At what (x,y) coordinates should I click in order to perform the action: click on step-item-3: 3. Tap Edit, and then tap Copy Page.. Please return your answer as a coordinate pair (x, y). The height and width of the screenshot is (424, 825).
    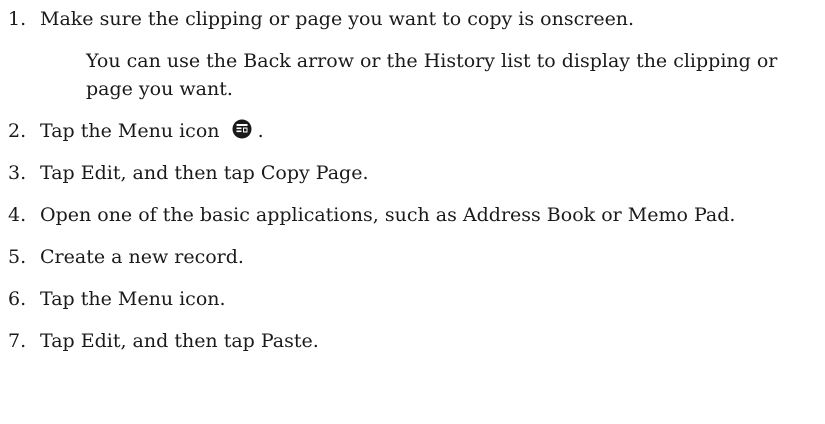
    Looking at the image, I should click on (411, 173).